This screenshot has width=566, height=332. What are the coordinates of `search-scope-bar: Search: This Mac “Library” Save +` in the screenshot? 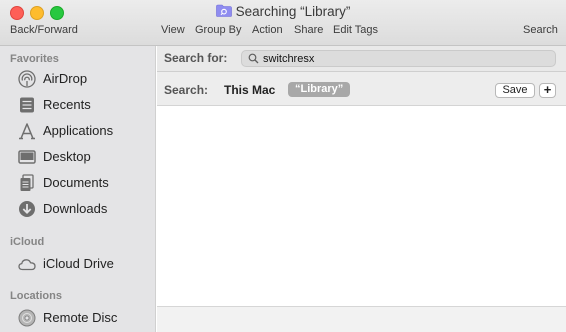 It's located at (361, 89).